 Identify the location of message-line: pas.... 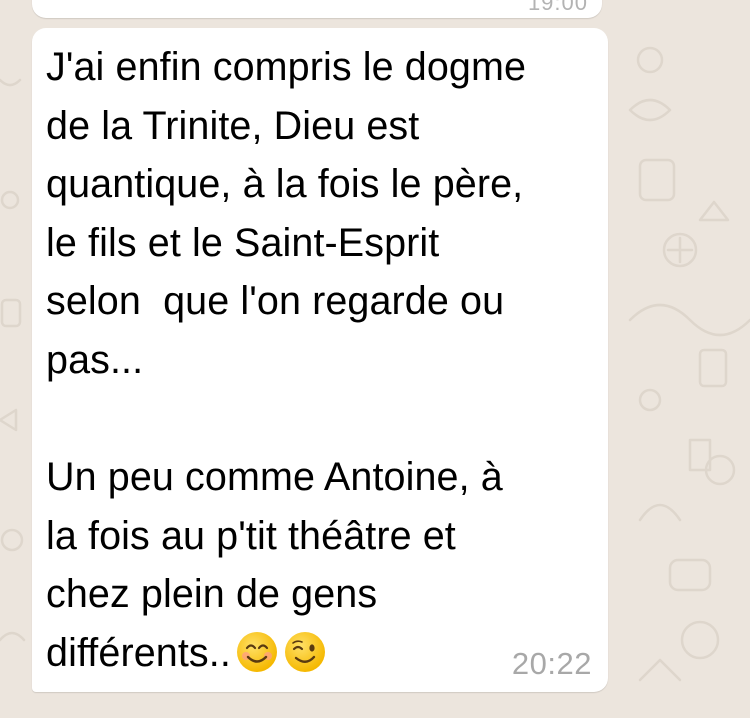
(95, 359).